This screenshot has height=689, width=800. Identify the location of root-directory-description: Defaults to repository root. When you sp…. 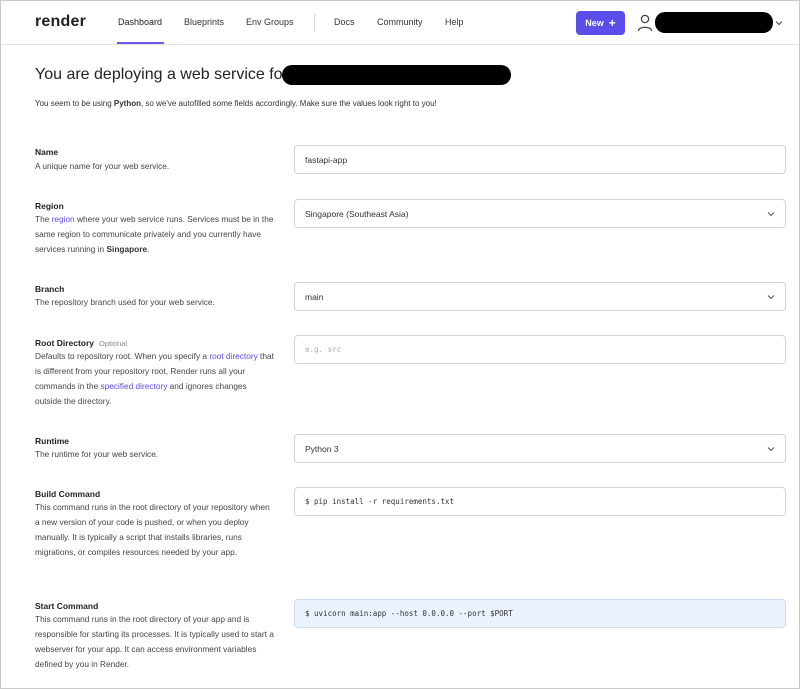
(154, 378).